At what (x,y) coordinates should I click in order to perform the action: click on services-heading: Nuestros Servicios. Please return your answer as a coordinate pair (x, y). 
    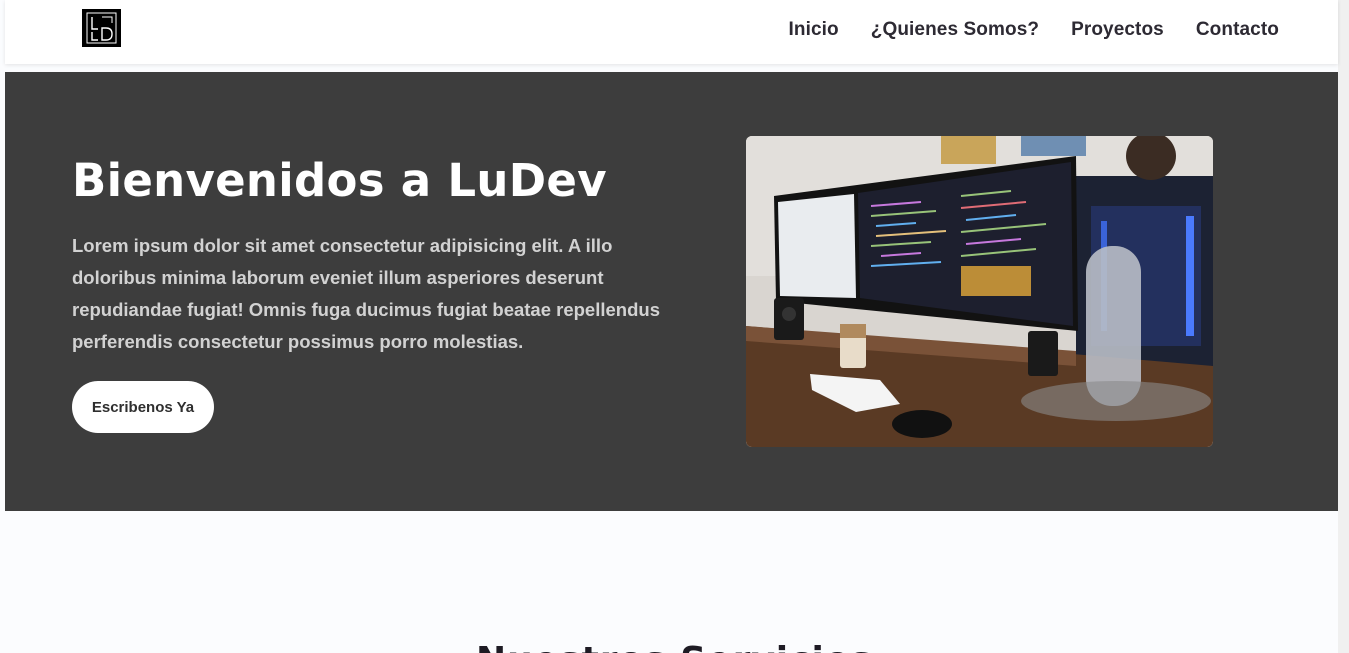
    Looking at the image, I should click on (674, 646).